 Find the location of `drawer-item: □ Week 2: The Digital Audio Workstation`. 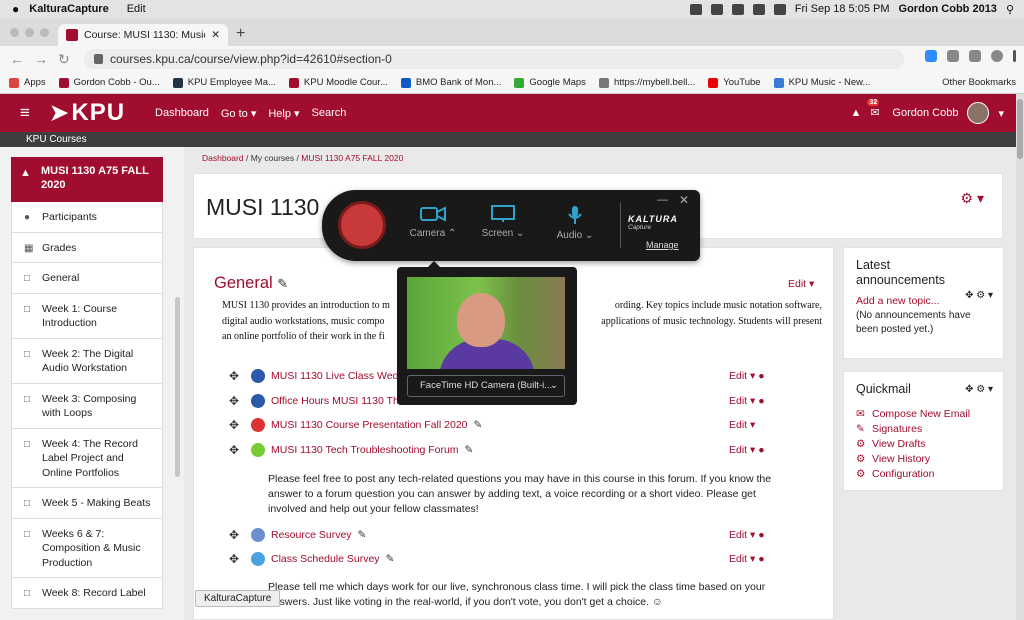

drawer-item: □ Week 2: The Digital Audio Workstation is located at coordinates (87, 361).